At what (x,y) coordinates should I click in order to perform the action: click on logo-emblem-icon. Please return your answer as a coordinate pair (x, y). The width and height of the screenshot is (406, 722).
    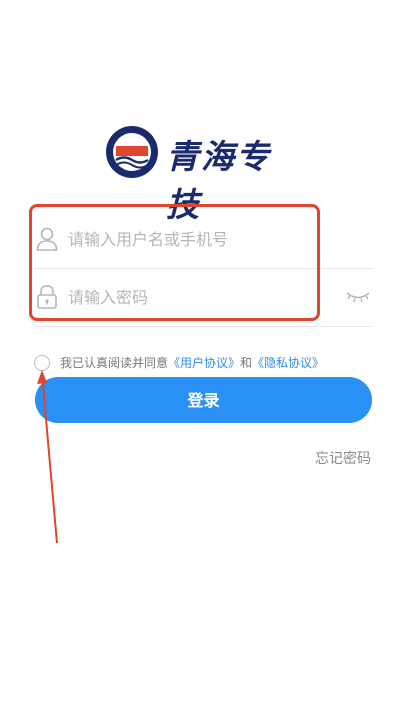
    Looking at the image, I should click on (132, 152).